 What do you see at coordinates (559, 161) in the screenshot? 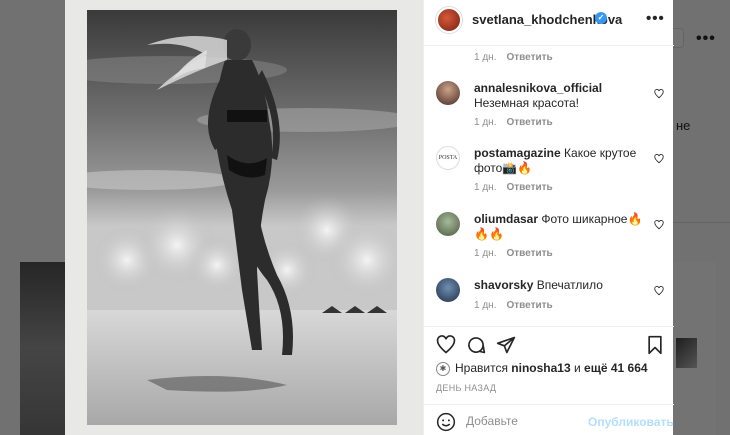
I see `comment-text: postamagazine Какое крутое фото📸🔥` at bounding box center [559, 161].